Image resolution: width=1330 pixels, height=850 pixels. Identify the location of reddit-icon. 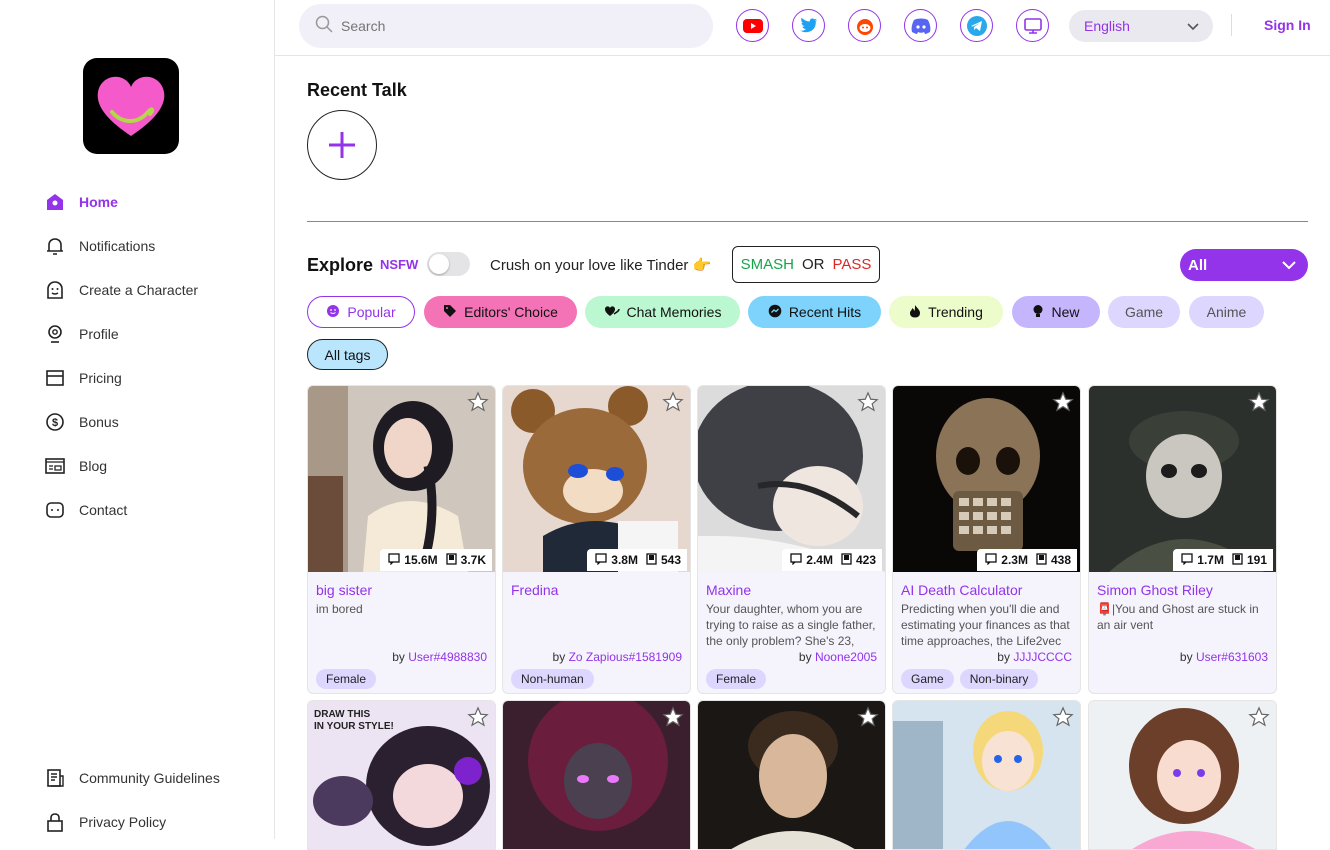
(864, 25).